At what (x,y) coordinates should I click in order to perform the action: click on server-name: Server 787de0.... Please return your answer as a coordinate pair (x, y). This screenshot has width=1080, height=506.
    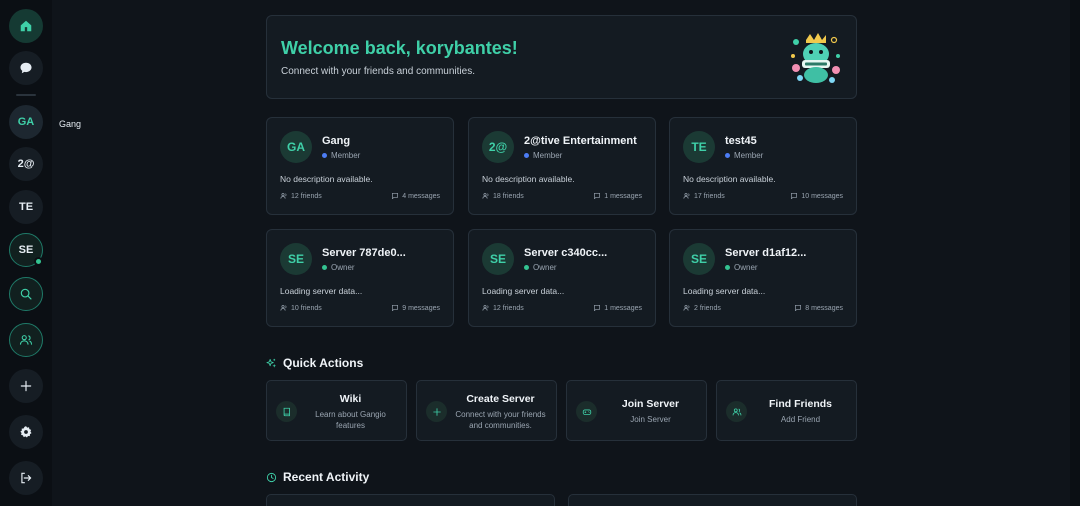
    Looking at the image, I should click on (364, 253).